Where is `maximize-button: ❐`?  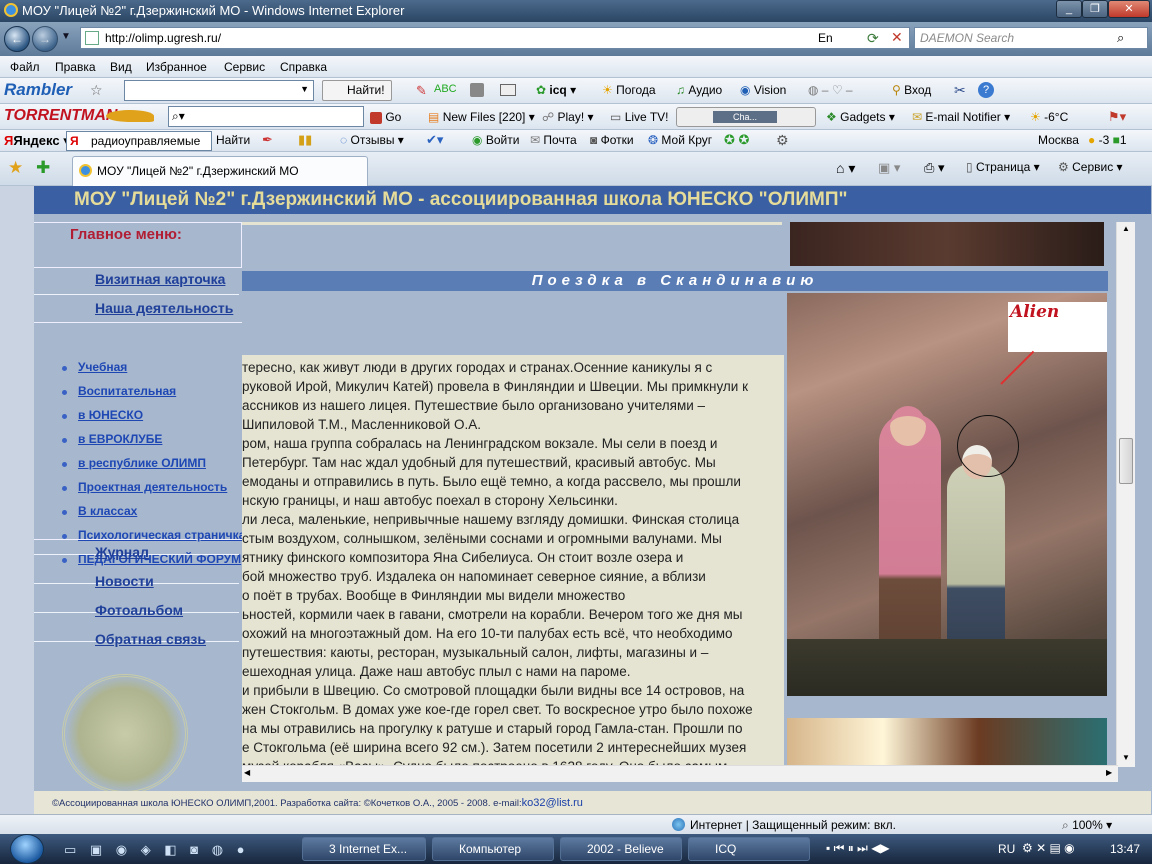 maximize-button: ❐ is located at coordinates (1095, 9).